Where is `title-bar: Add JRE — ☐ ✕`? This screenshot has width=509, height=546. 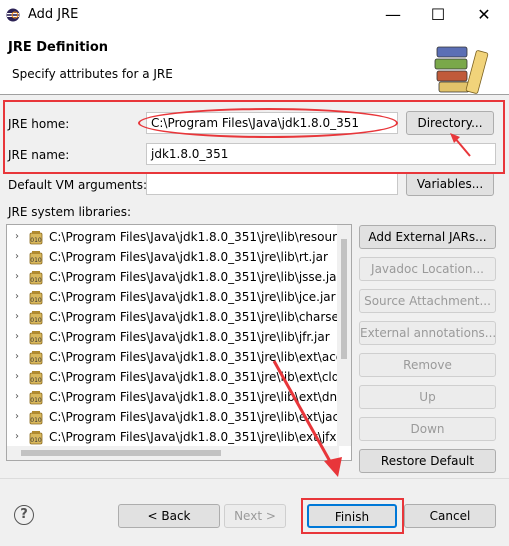 title-bar: Add JRE — ☐ ✕ is located at coordinates (254, 15).